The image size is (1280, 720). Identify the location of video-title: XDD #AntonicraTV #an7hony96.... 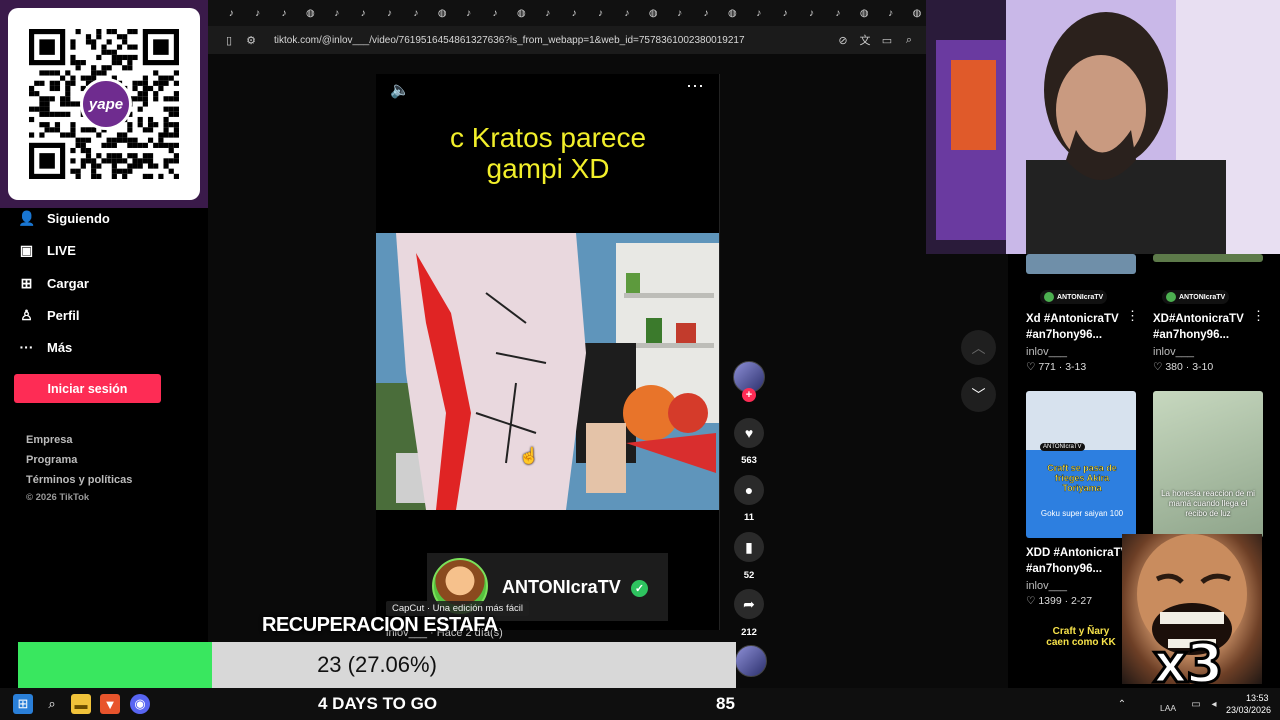
(1077, 561).